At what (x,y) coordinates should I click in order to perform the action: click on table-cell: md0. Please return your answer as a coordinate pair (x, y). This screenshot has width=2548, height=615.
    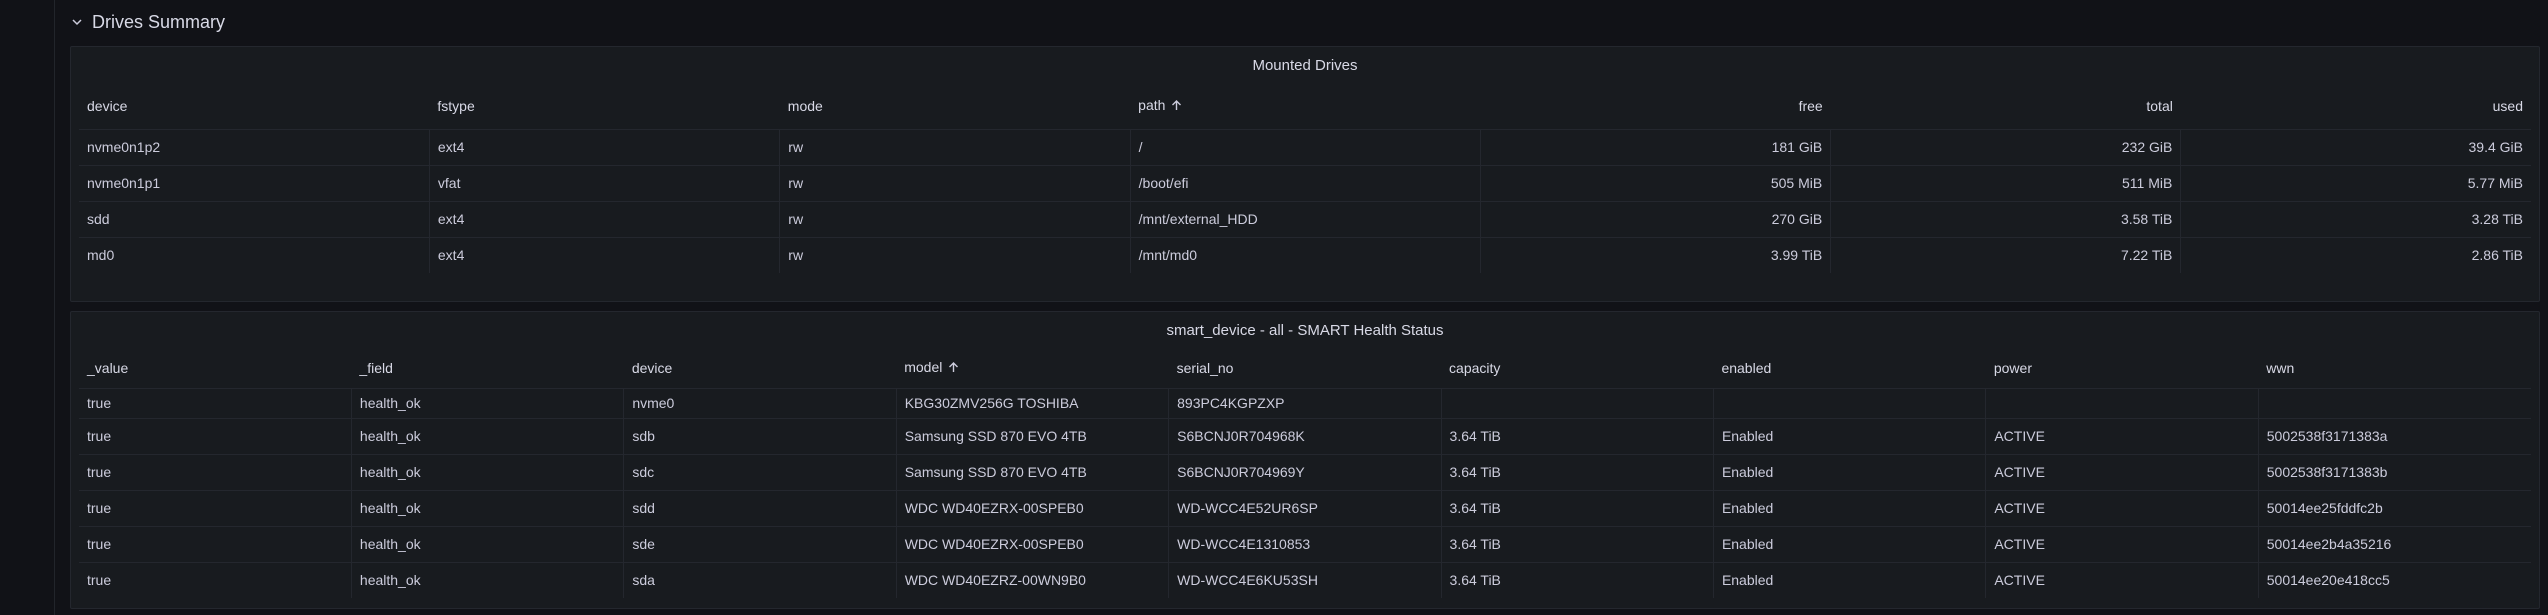
    Looking at the image, I should click on (254, 254).